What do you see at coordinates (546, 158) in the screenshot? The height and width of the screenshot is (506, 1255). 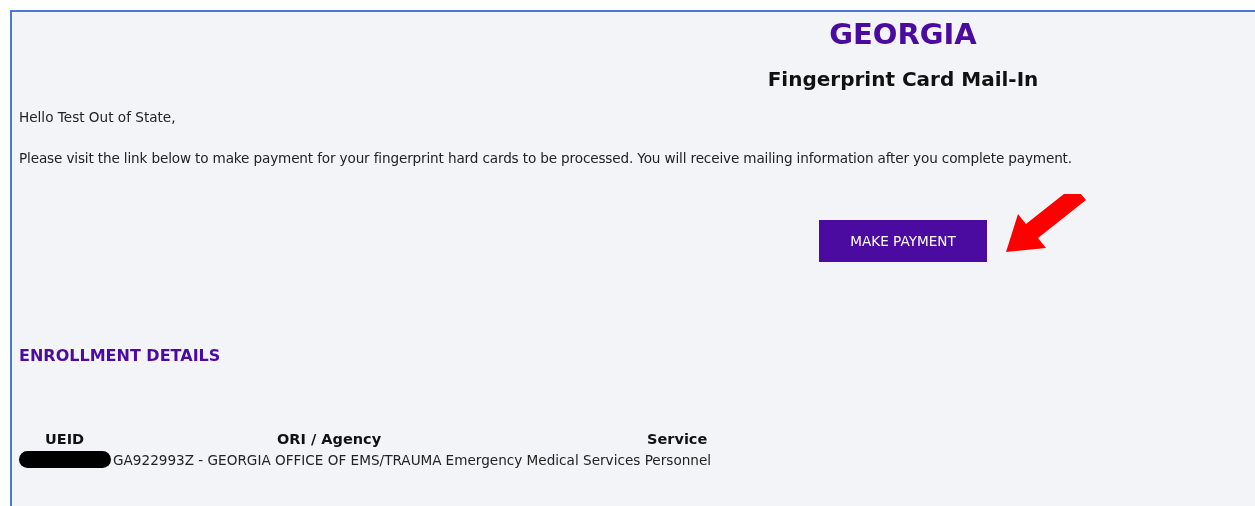 I see `payment-message: Please visit the link below to make payment for your fingerprint hard cards to be processed. You will receive mailing information after you complete payment.` at bounding box center [546, 158].